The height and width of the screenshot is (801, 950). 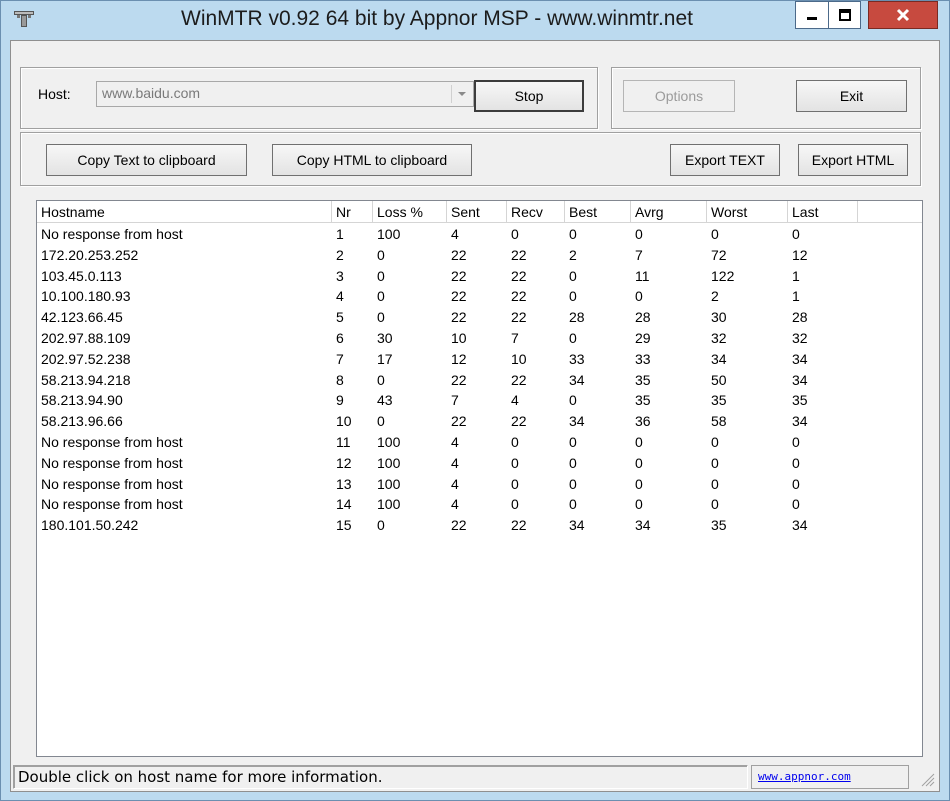 I want to click on column-header-nr: Nr, so click(x=352, y=212).